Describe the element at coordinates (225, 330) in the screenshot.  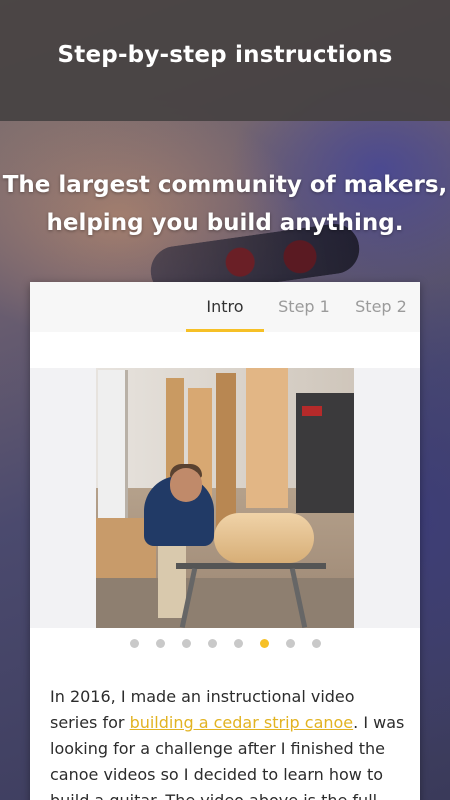
I see `active-tab-indicator` at that location.